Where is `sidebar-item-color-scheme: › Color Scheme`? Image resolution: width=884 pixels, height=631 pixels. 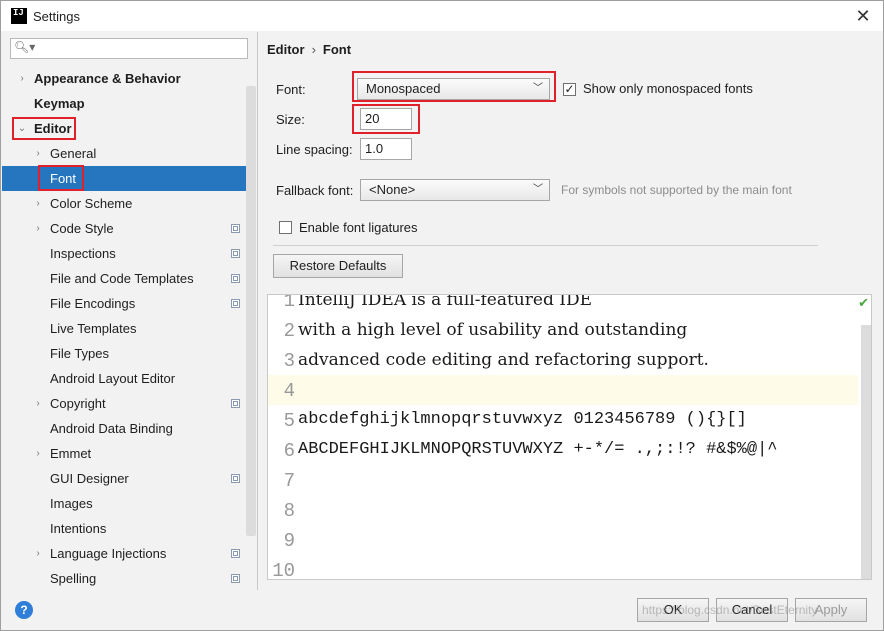 sidebar-item-color-scheme: › Color Scheme is located at coordinates (124, 203).